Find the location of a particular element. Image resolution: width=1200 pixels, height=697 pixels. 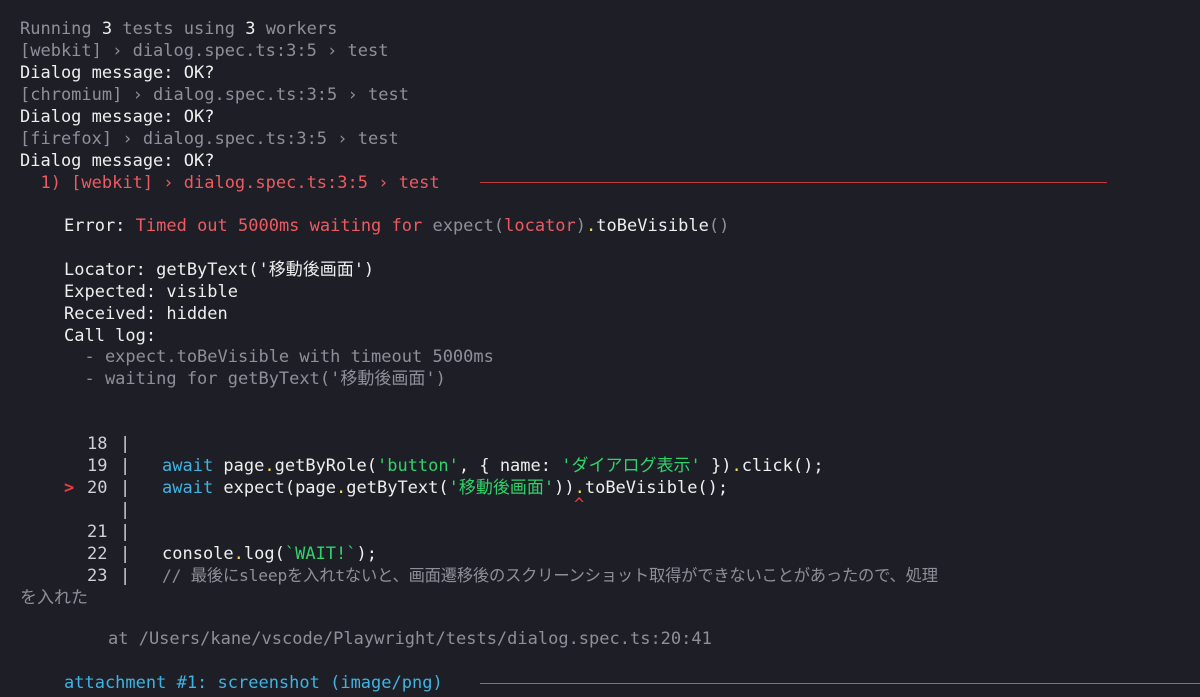

running-mid: tests using is located at coordinates (179, 29).